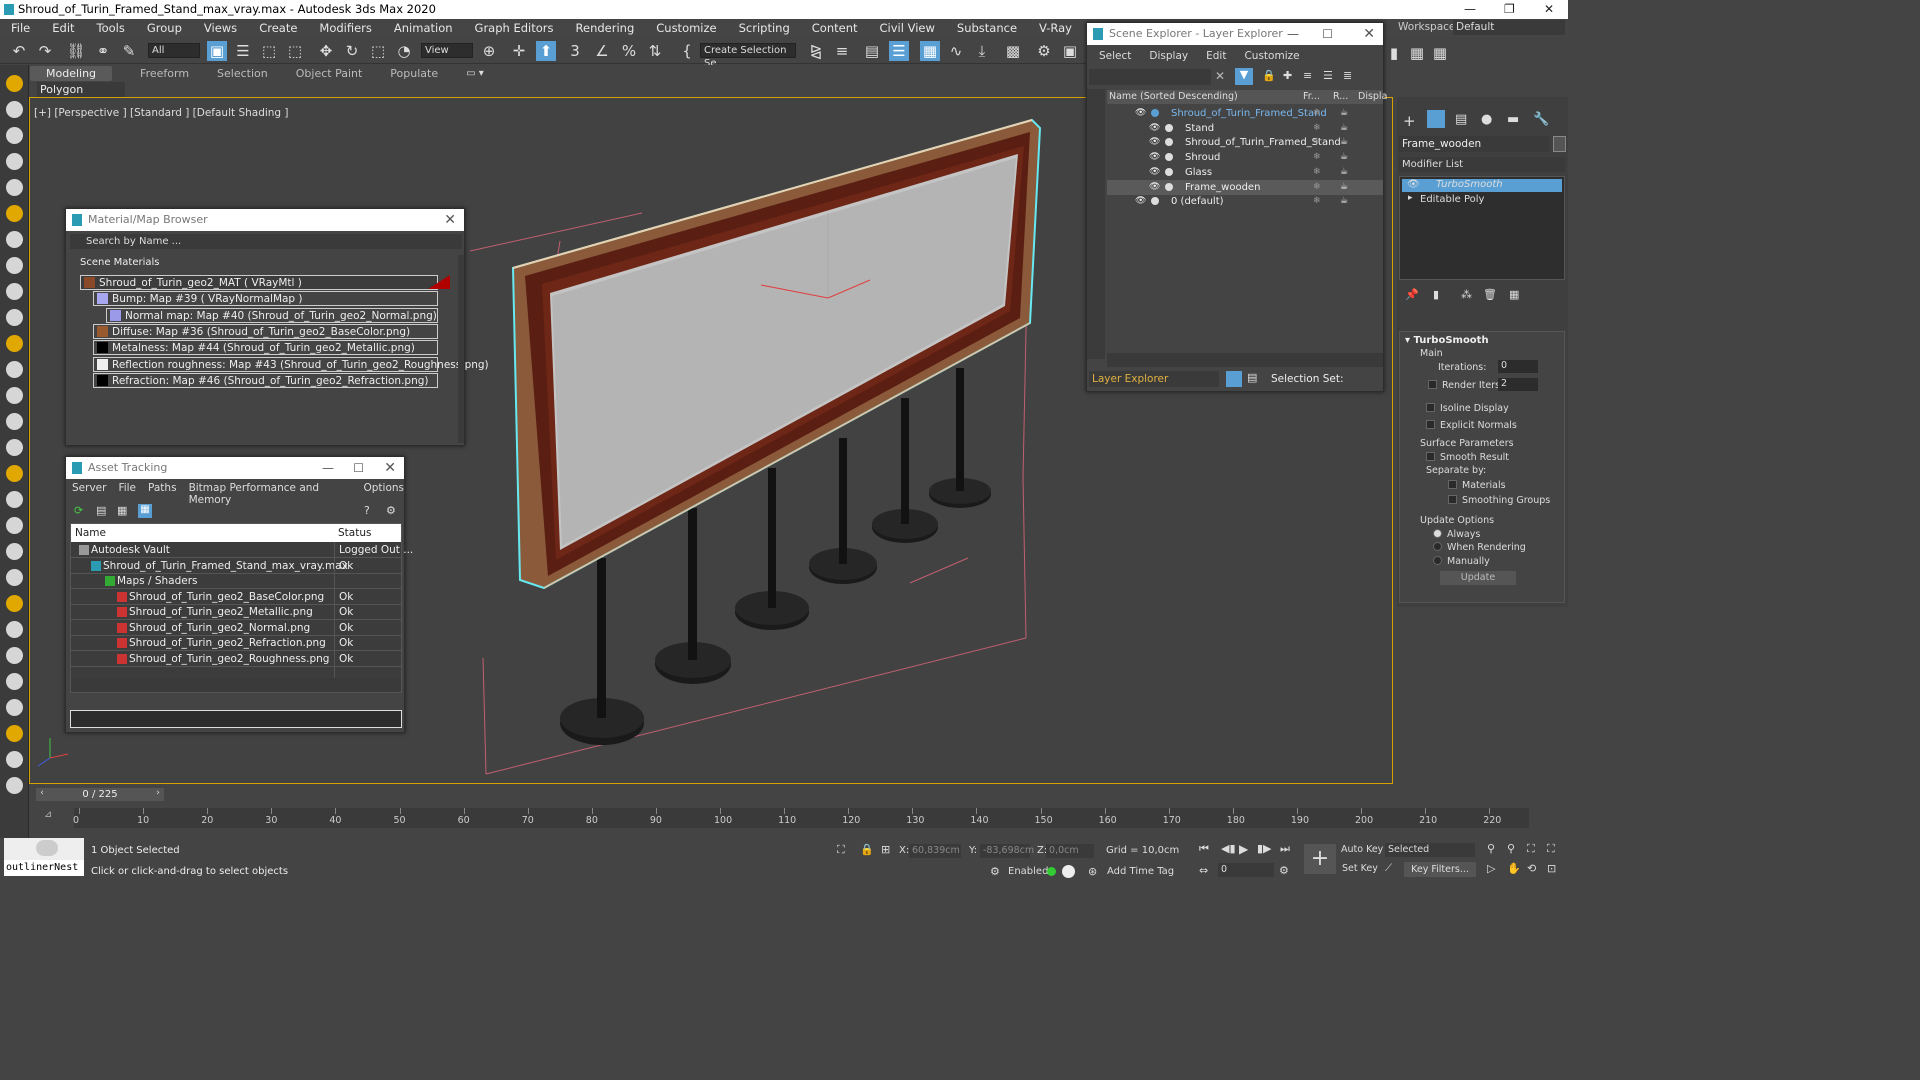  I want to click on layer-tool-icon, so click(14, 759).